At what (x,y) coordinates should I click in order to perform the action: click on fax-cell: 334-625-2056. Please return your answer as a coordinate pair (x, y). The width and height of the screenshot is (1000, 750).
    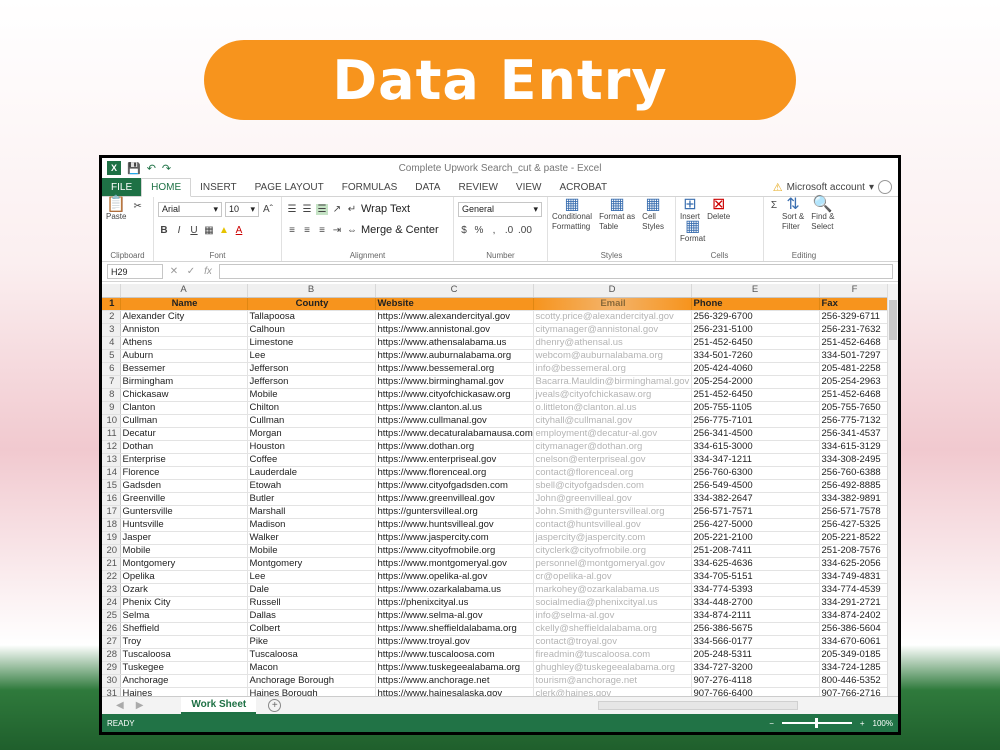
    Looking at the image, I should click on (855, 564).